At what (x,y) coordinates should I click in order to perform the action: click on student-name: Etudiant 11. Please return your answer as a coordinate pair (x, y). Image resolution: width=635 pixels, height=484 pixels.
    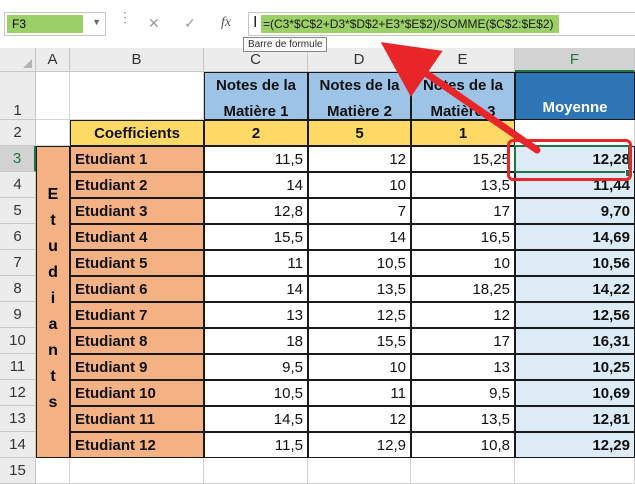
    Looking at the image, I should click on (137, 419).